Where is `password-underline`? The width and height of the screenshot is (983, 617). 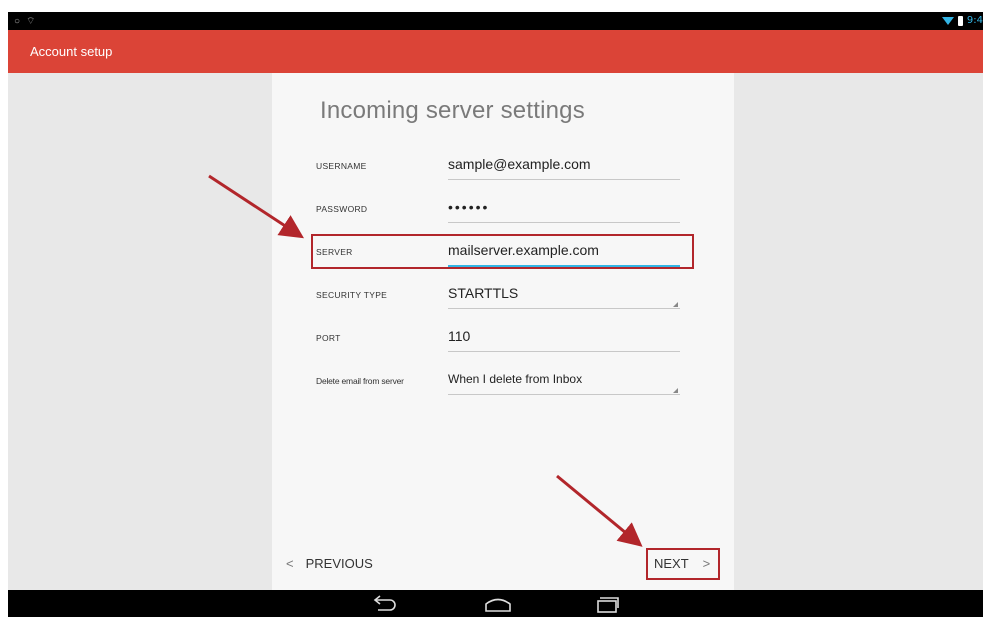 password-underline is located at coordinates (564, 222).